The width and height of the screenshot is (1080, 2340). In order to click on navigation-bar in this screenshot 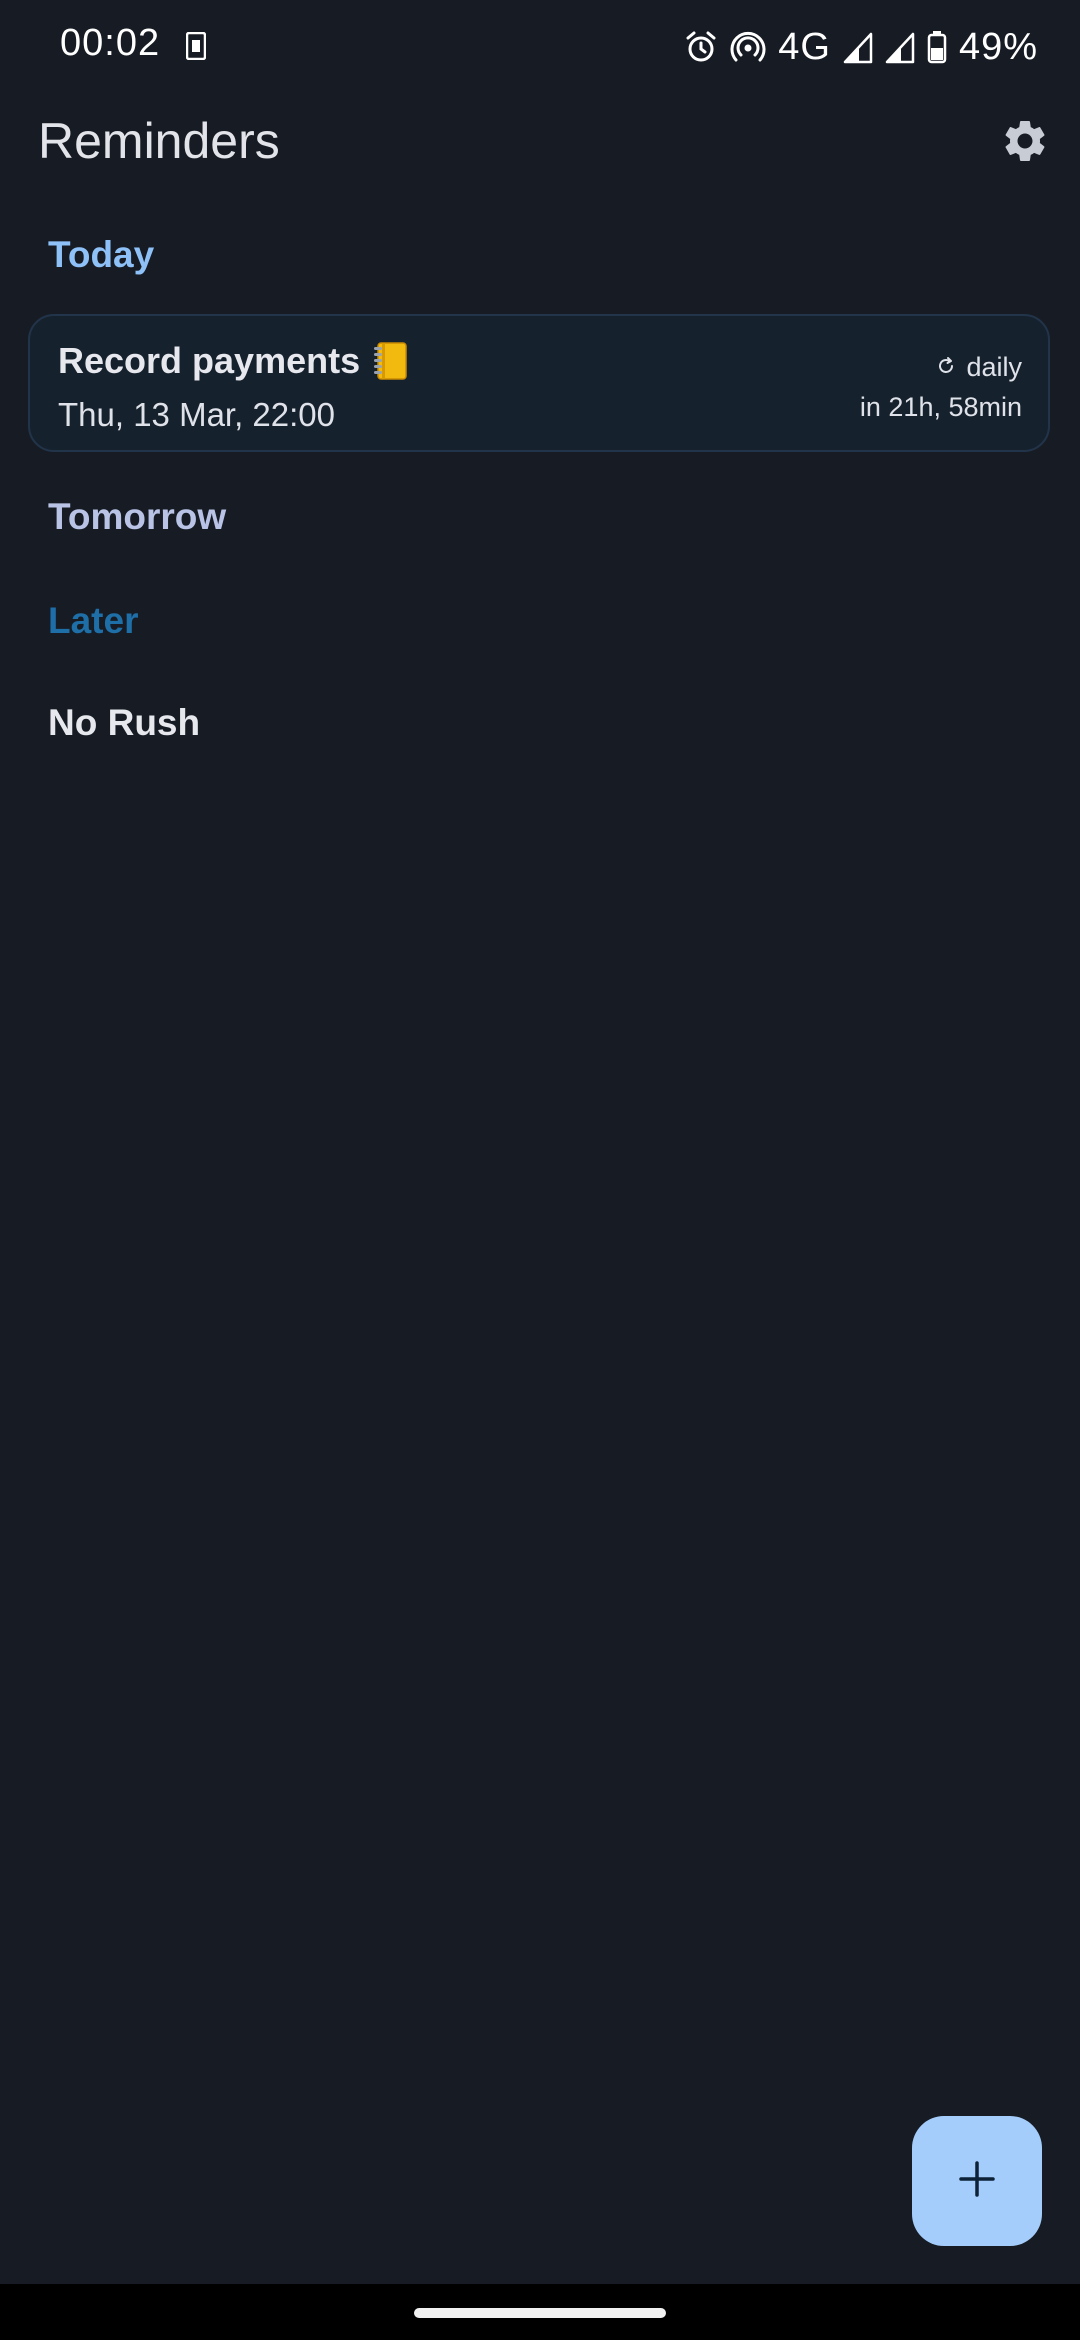, I will do `click(540, 2312)`.